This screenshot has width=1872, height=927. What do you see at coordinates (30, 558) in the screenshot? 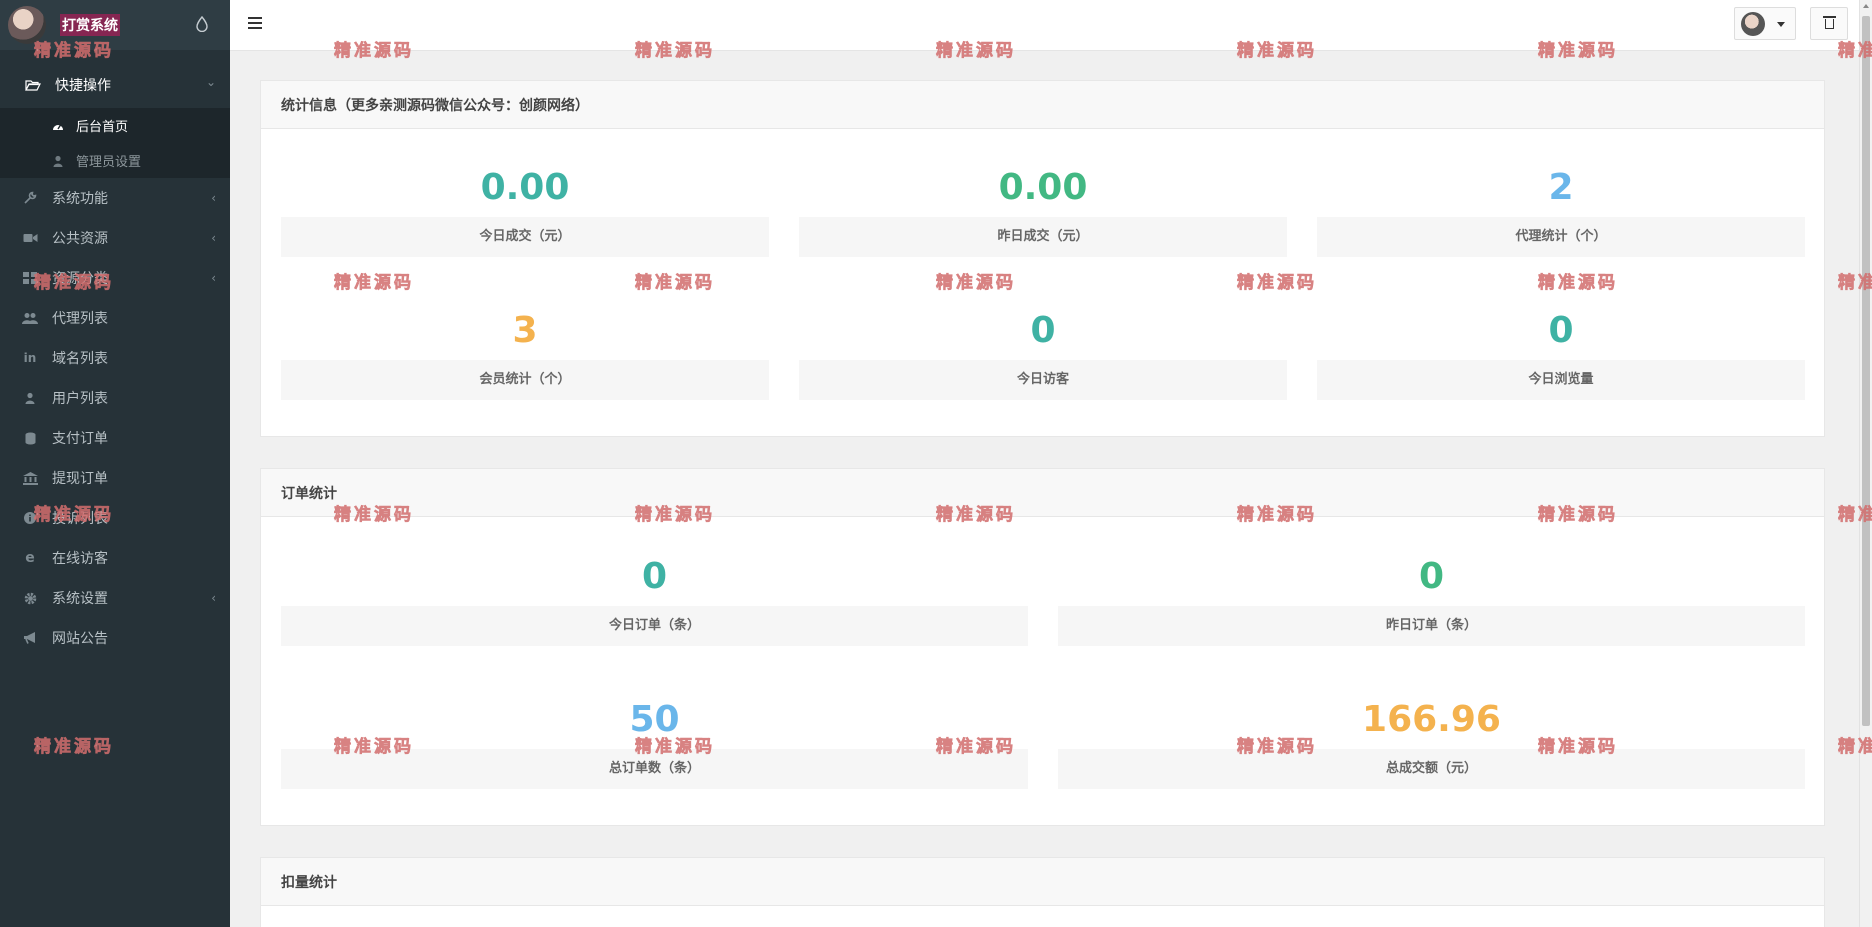
I see `ie-icon: e` at bounding box center [30, 558].